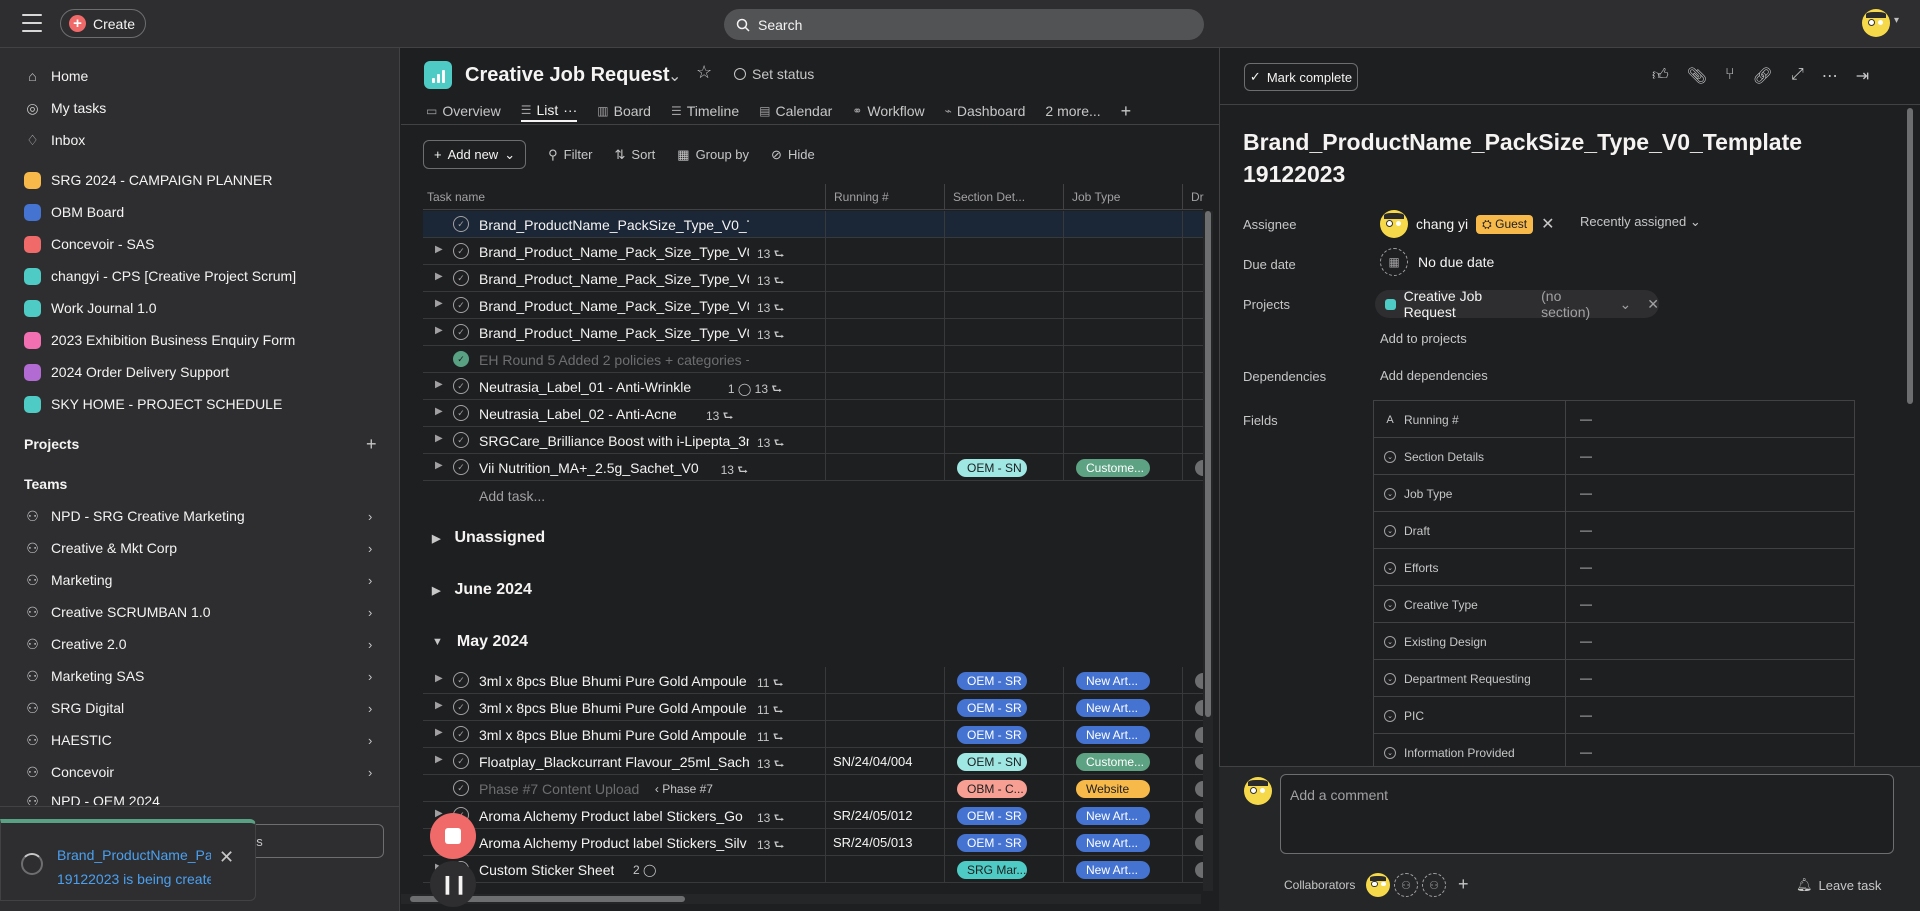  What do you see at coordinates (1126, 111) in the screenshot?
I see `add-tab-icon: +` at bounding box center [1126, 111].